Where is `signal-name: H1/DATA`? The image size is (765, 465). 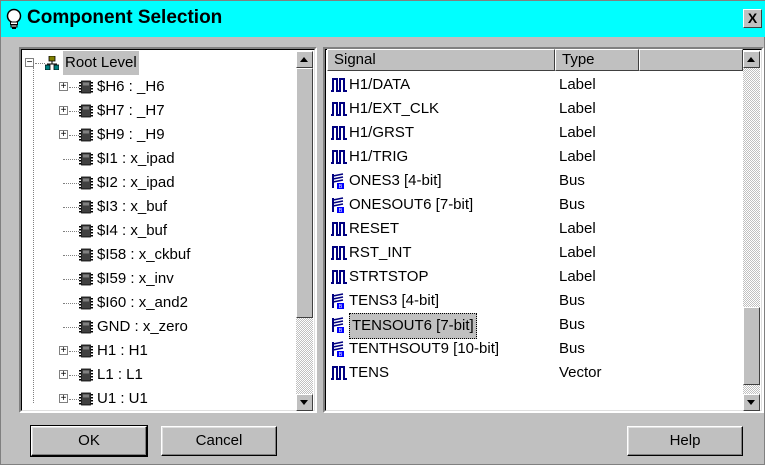
signal-name: H1/DATA is located at coordinates (380, 84).